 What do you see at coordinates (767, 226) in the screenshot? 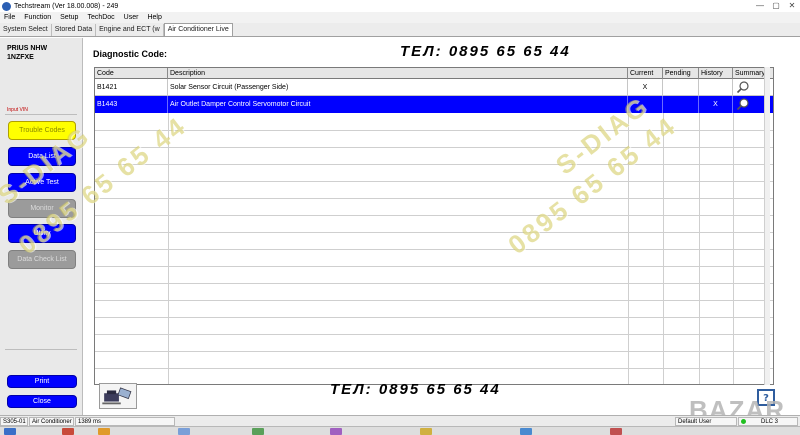
I see `table-scrollbar` at bounding box center [767, 226].